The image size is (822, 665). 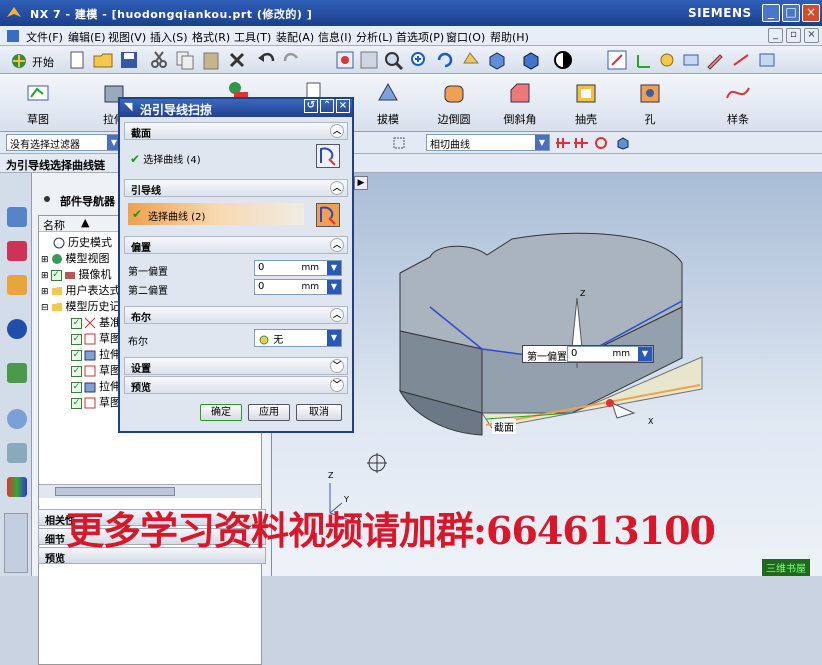 What do you see at coordinates (47, 199) in the screenshot?
I see `pin-icon` at bounding box center [47, 199].